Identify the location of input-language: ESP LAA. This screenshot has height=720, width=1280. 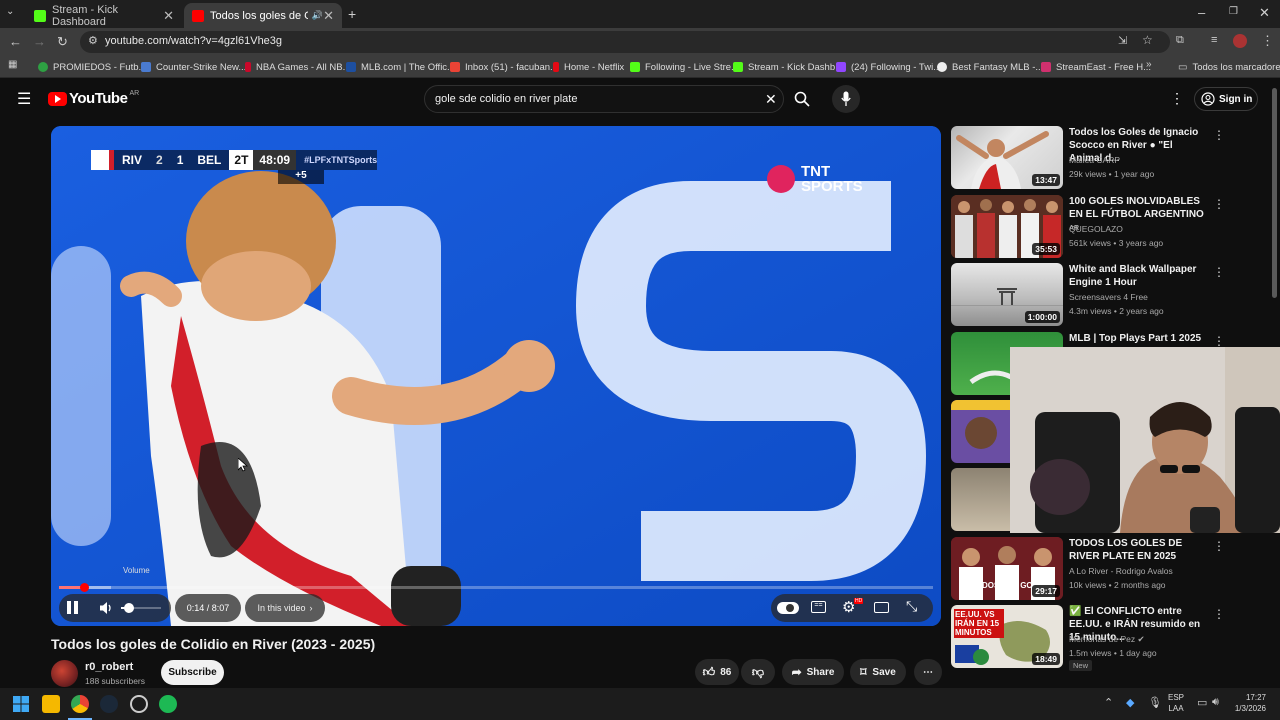
(1176, 703).